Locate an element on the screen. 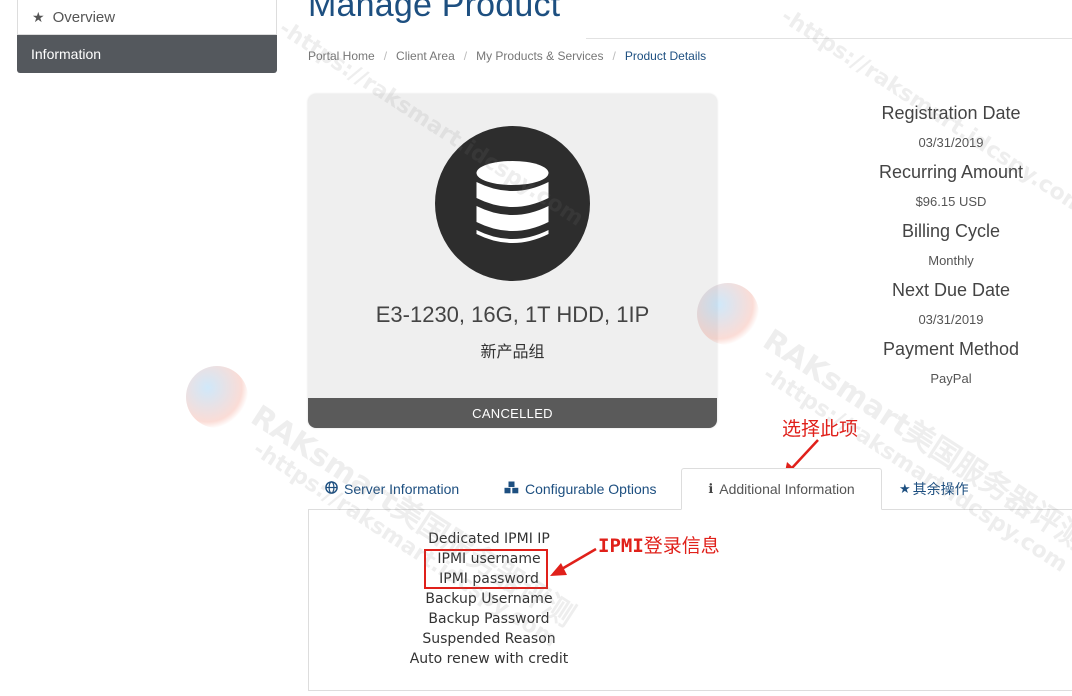 The width and height of the screenshot is (1072, 696). field-label: Suspended Reason is located at coordinates (489, 639).